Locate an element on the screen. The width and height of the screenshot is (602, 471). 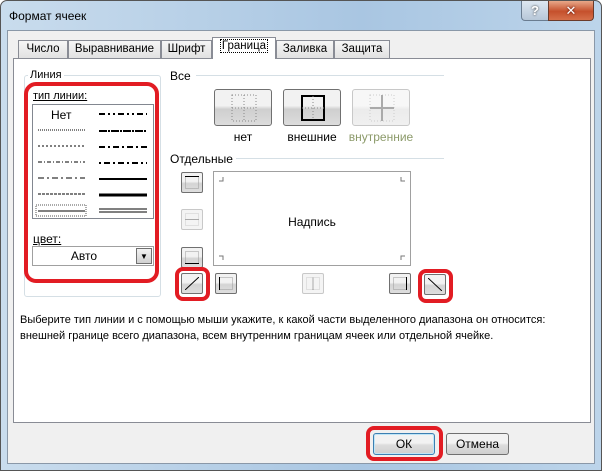
border-preview: Надпись is located at coordinates (312, 218).